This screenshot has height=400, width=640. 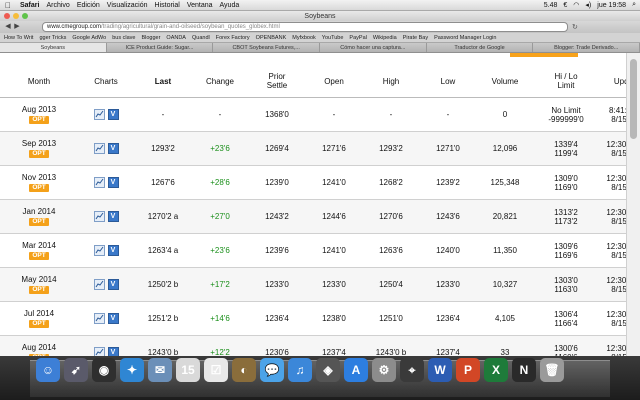 What do you see at coordinates (633, 204) in the screenshot?
I see `vertical-scrollbar` at bounding box center [633, 204].